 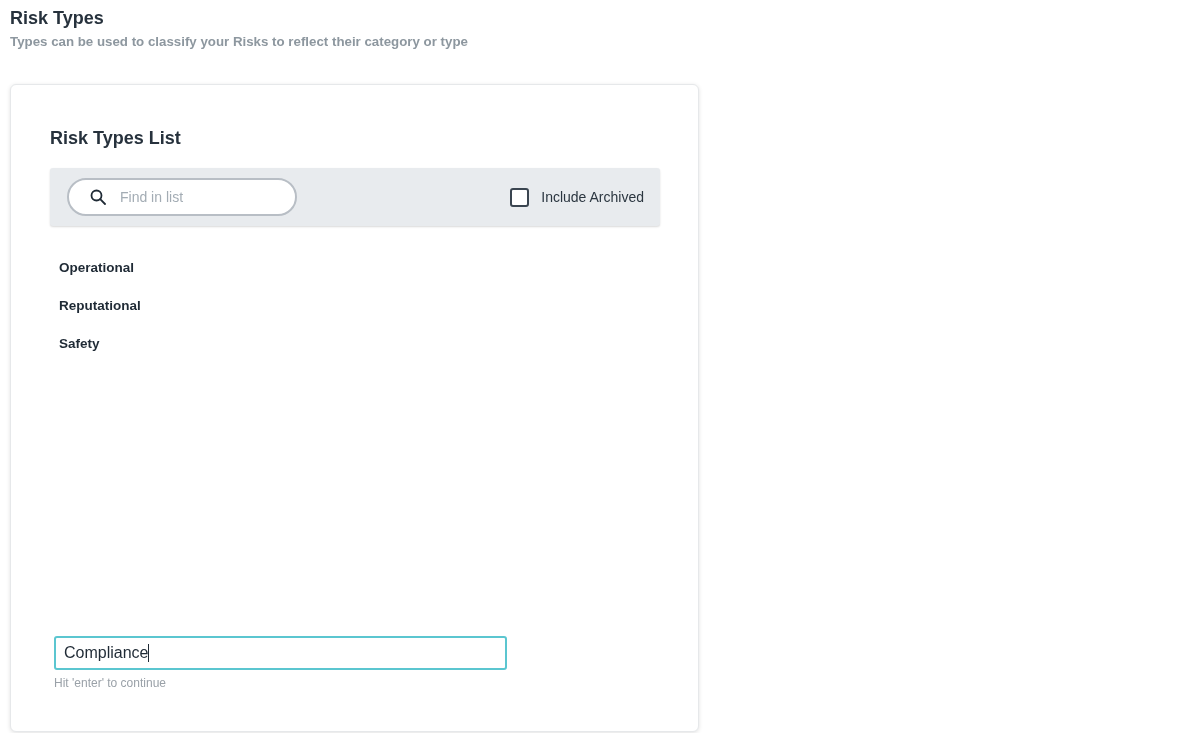 What do you see at coordinates (100, 306) in the screenshot?
I see `risk-type-item: Reputational` at bounding box center [100, 306].